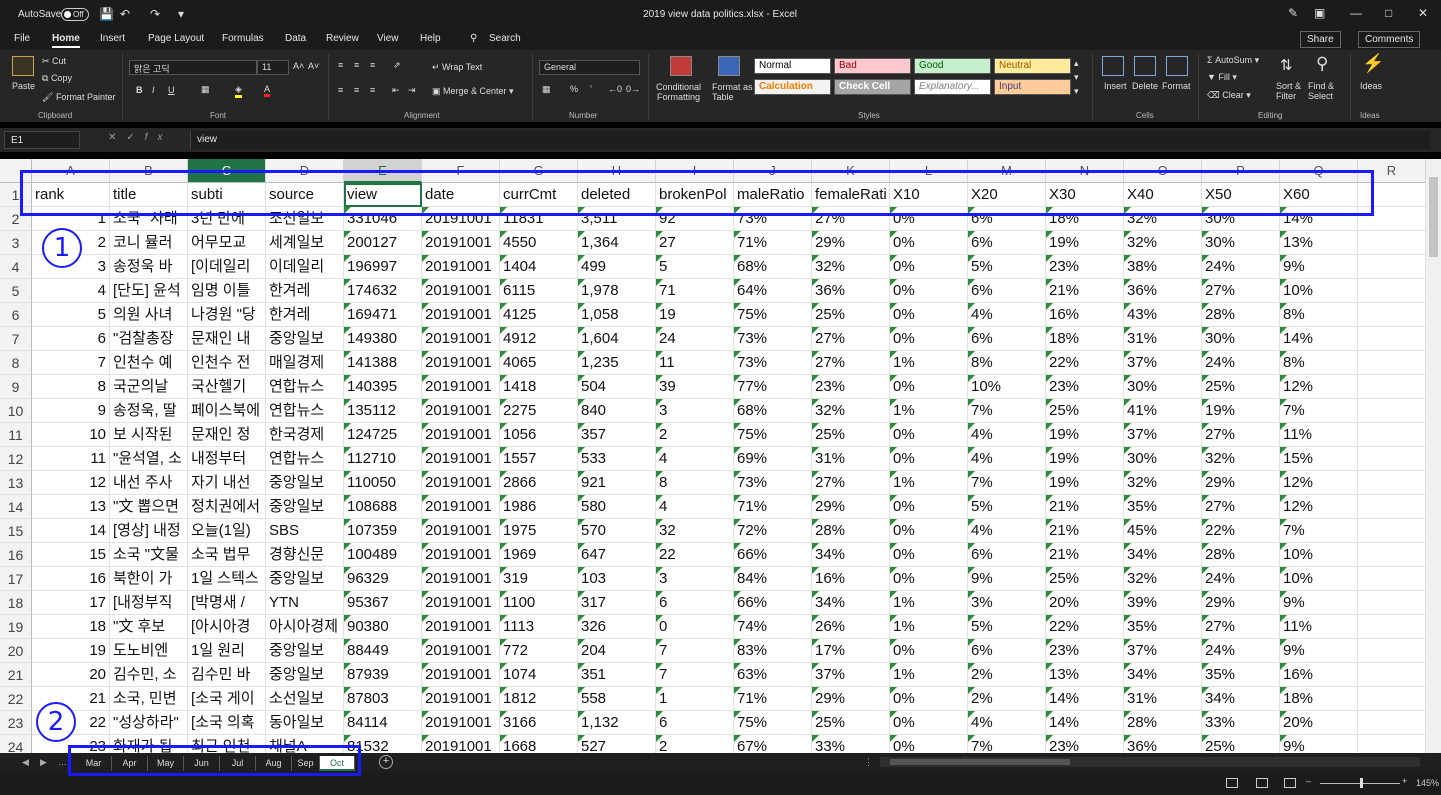 The width and height of the screenshot is (1441, 795). I want to click on cell: 580, so click(617, 507).